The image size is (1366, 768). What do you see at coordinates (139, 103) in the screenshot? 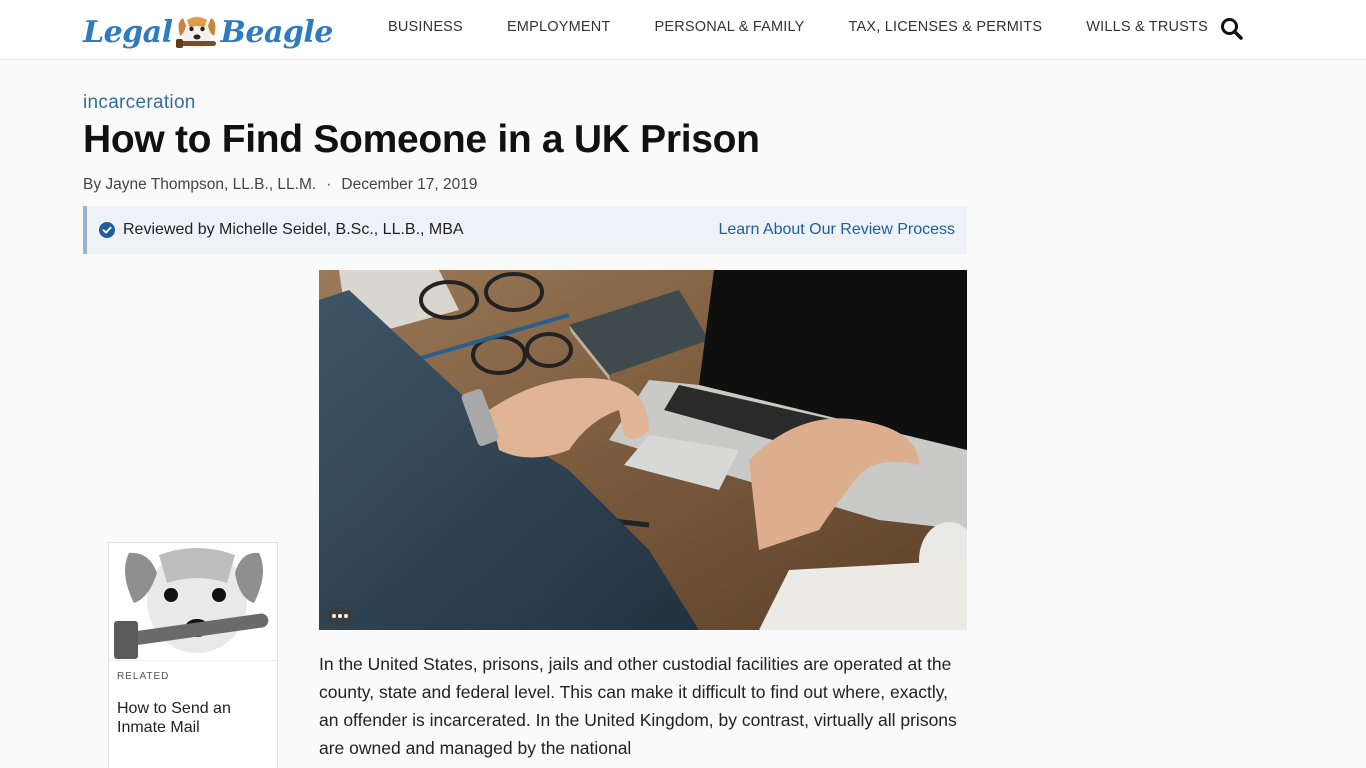
I see `category-link: incarceration` at bounding box center [139, 103].